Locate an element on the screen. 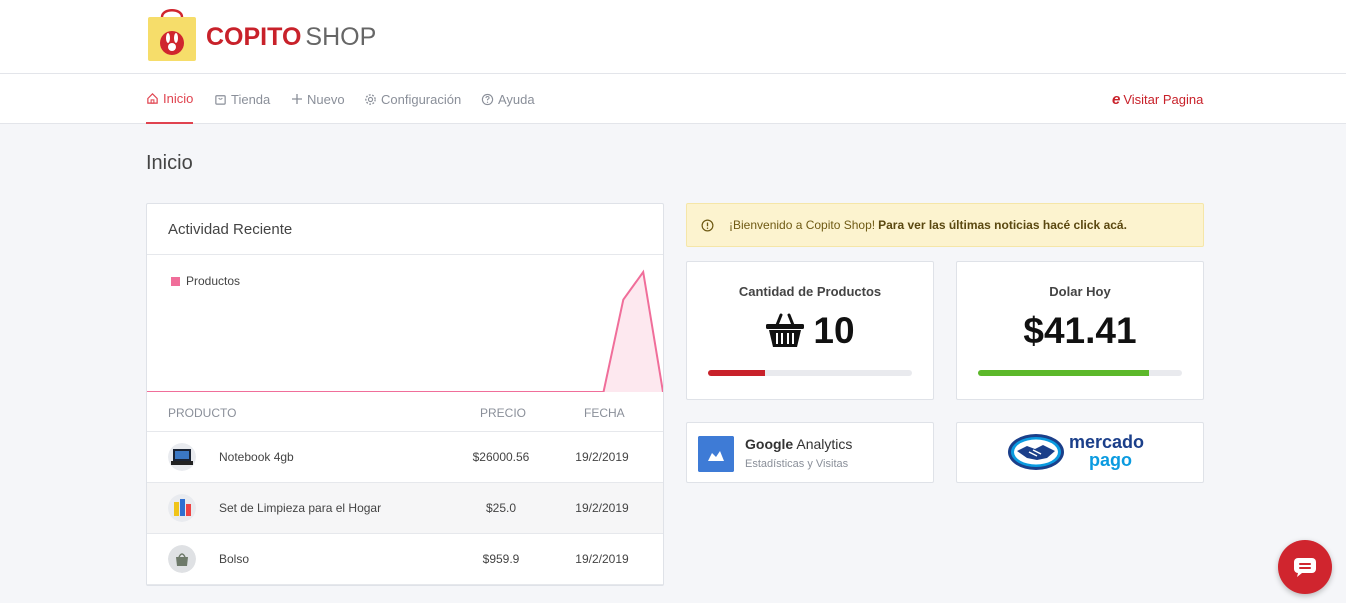 This screenshot has width=1346, height=603. analytics-subtitle: Estadísticas y Visitas is located at coordinates (797, 464).